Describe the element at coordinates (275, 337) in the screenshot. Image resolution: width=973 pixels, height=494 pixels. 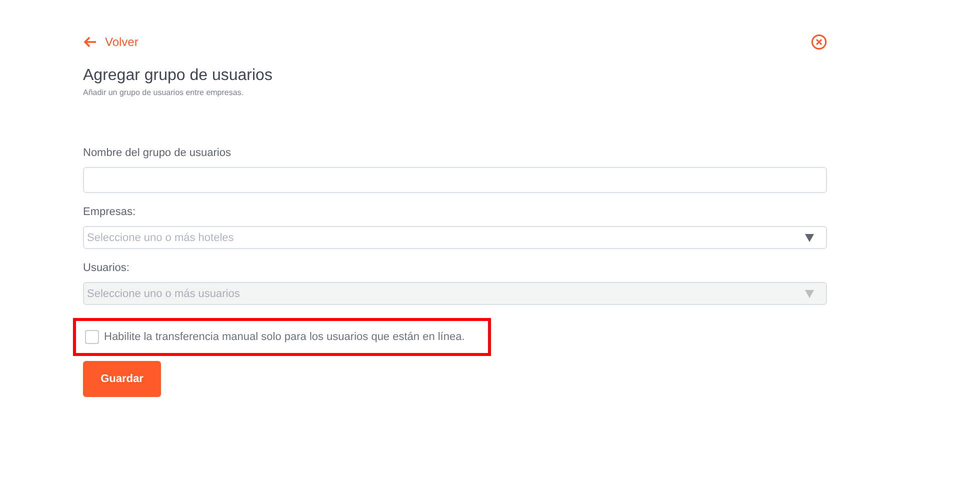
I see `checkbox-label: Habilite la transferencia manual solo para los usuarios que están en línea.` at that location.